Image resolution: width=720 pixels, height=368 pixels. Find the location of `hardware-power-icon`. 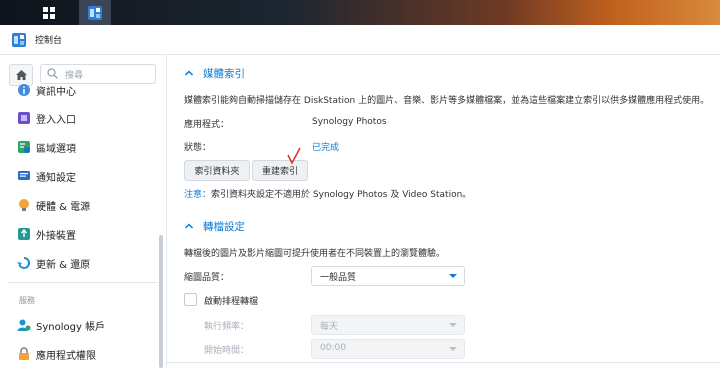

hardware-power-icon is located at coordinates (24, 205).